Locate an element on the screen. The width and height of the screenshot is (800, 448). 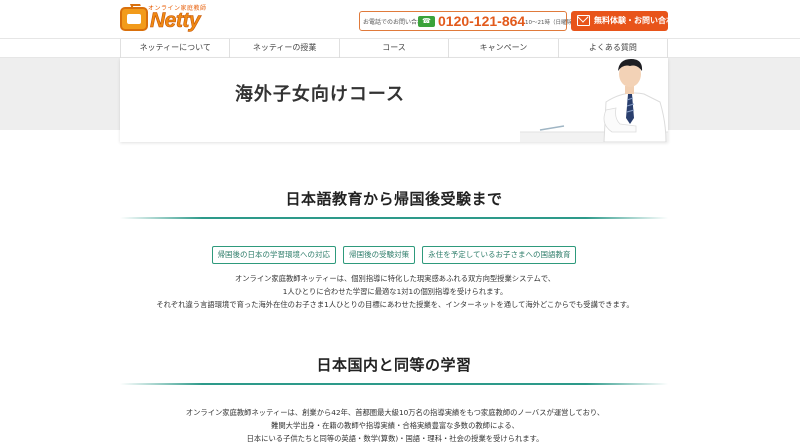
section-title-equivalent-learning: 日本国内と同等の学習 is located at coordinates (394, 365).